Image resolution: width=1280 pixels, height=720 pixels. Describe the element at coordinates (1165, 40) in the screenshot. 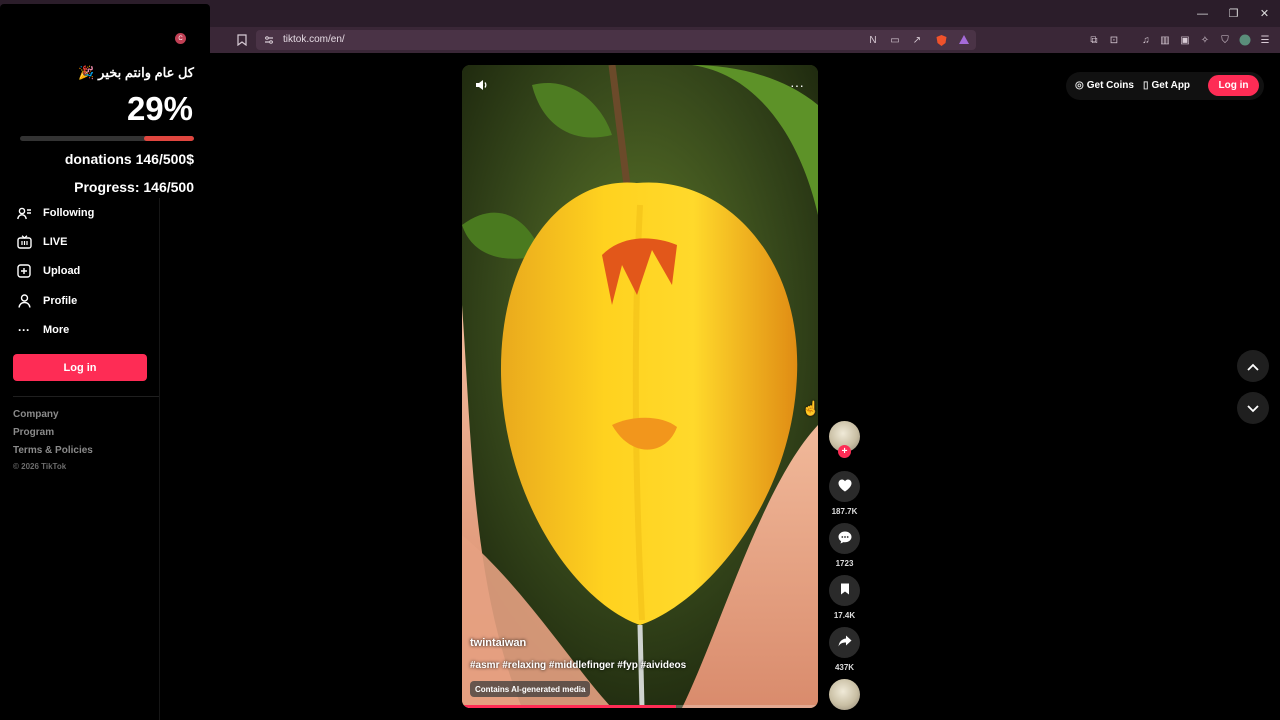

I see `sidebar-toggle-icon: ▥` at that location.